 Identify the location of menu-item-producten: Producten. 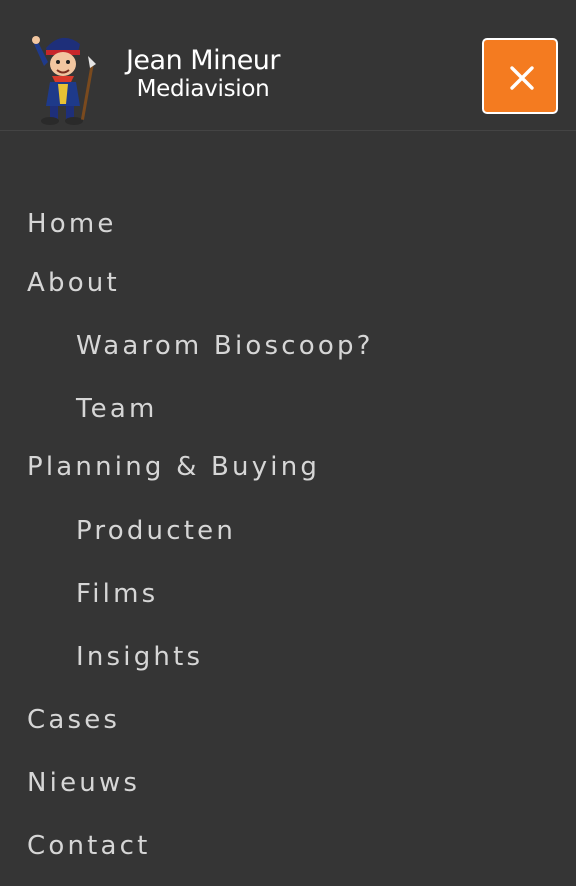
(156, 531).